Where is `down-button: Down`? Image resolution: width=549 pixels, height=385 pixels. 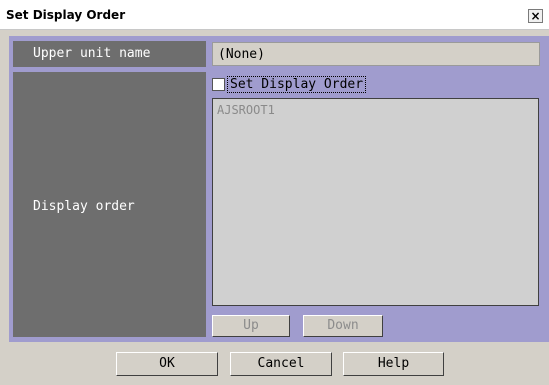
down-button: Down is located at coordinates (343, 326).